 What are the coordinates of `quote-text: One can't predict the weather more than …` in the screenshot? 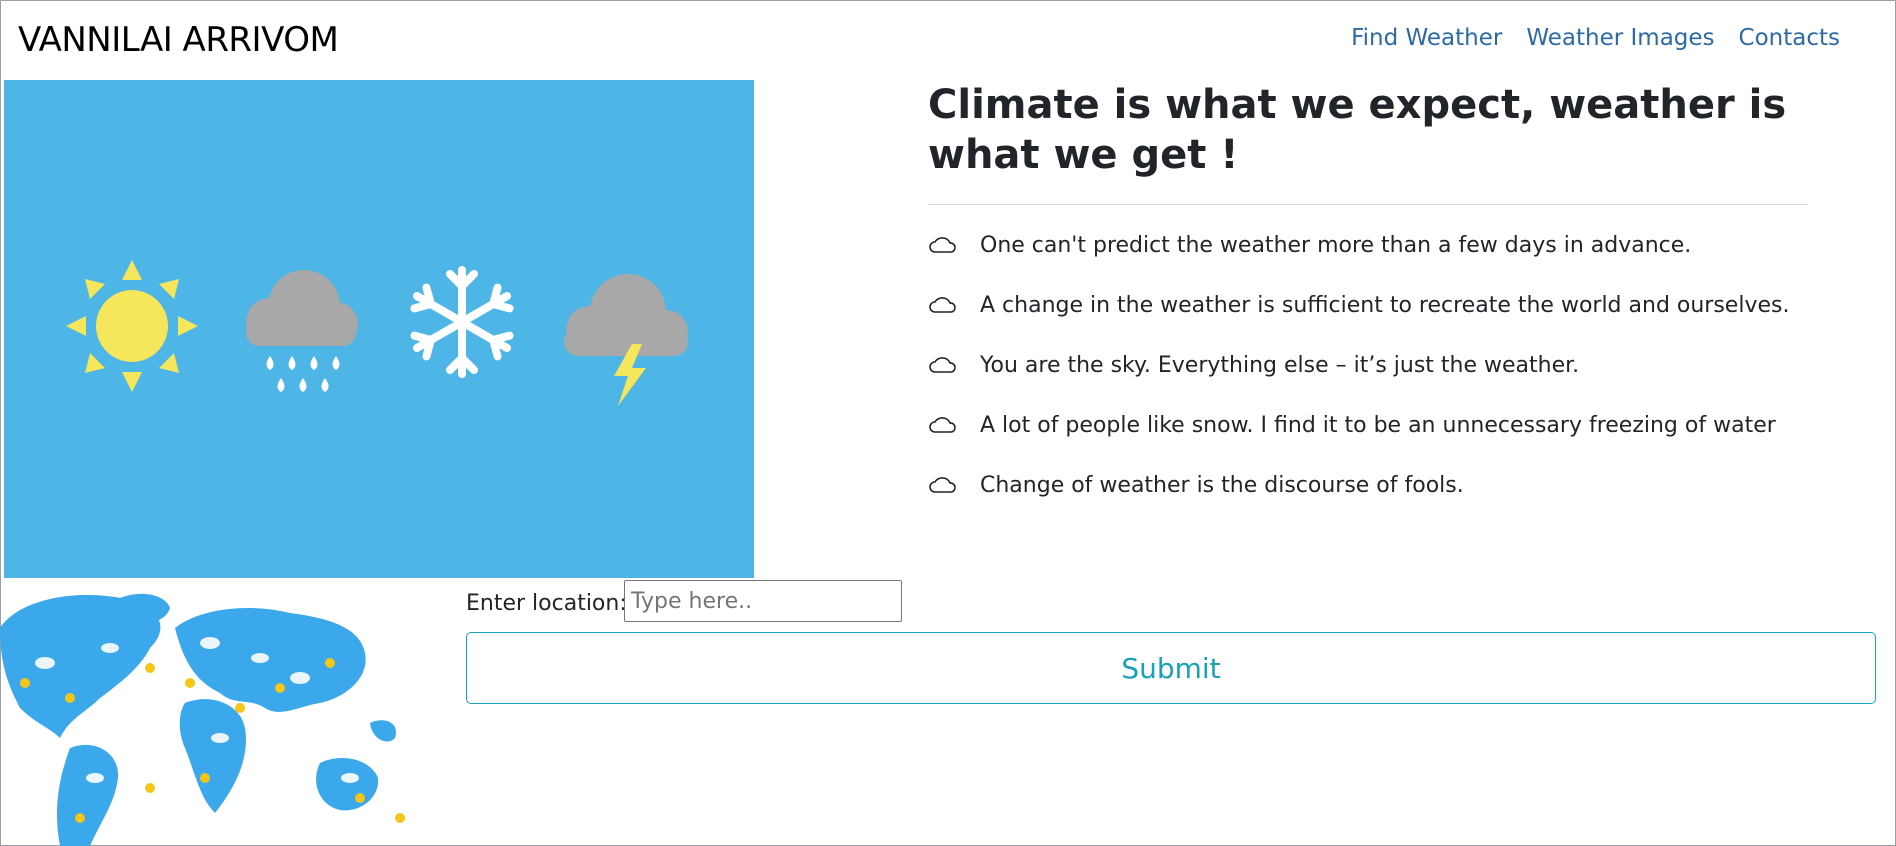 It's located at (1336, 245).